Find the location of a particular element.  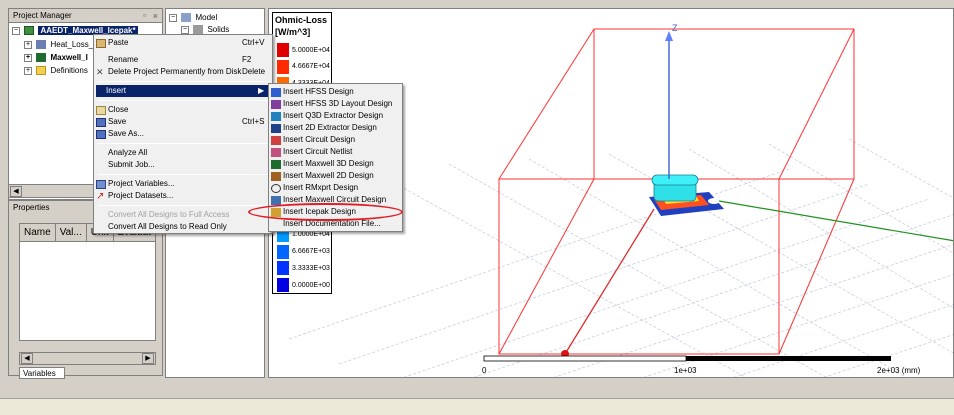

hfss-layout-icon is located at coordinates (276, 104).